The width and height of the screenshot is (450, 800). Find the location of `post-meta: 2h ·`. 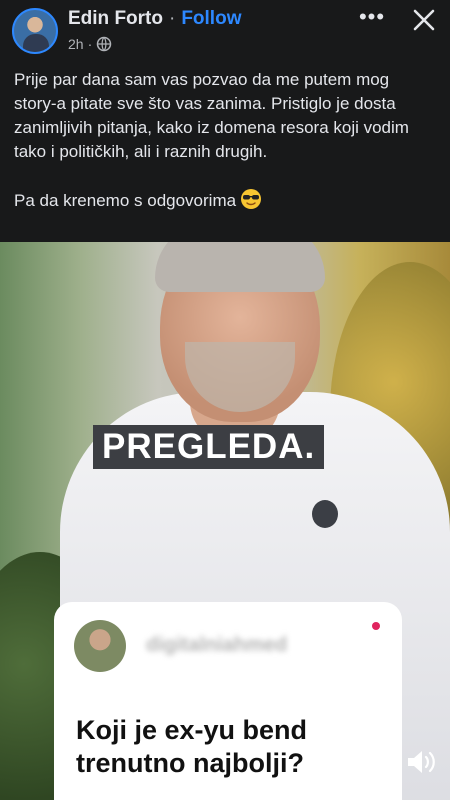

post-meta: 2h · is located at coordinates (90, 44).